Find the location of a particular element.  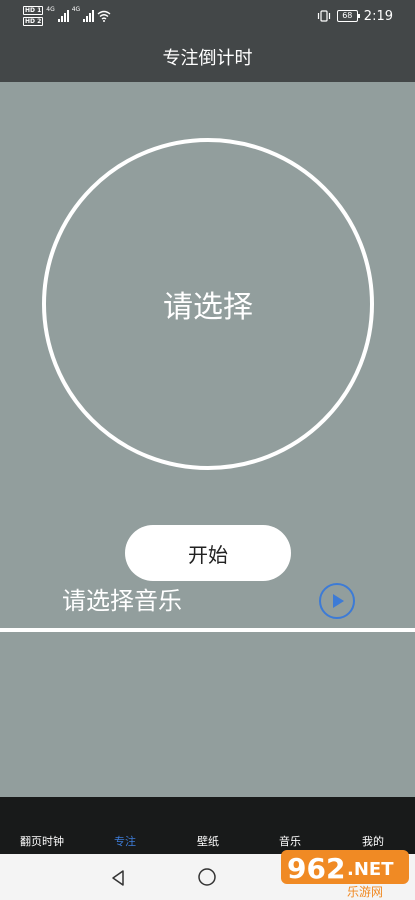

timer-select-label: 请选择 is located at coordinates (208, 307).